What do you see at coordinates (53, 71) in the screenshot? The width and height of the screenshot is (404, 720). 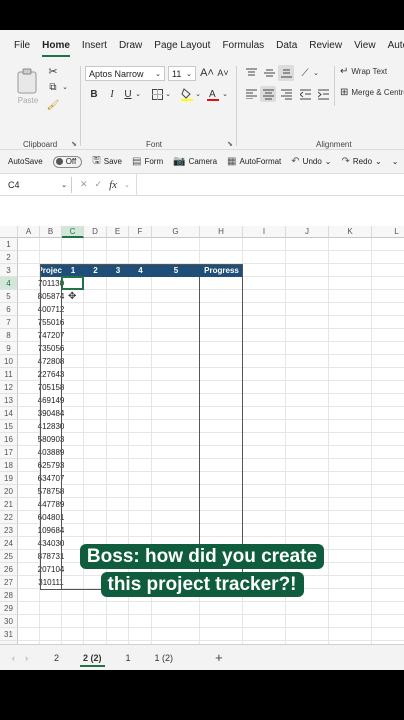 I see `cut-icon: ✂` at bounding box center [53, 71].